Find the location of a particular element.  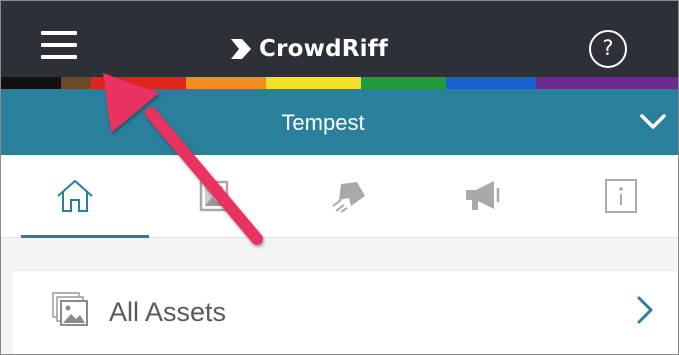

brand-logo: CrowdRiff is located at coordinates (308, 49).